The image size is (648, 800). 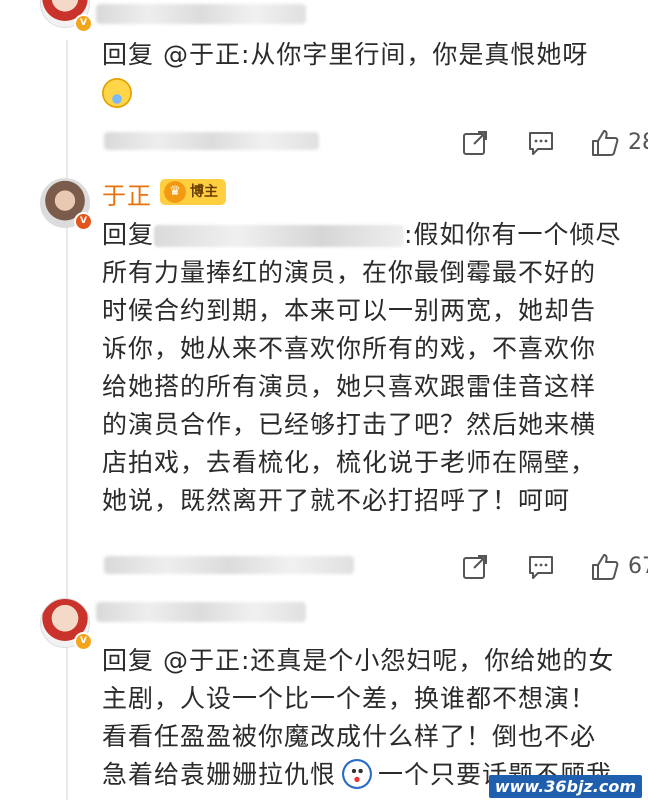 What do you see at coordinates (349, 424) in the screenshot?
I see `comment-line: 的演员合作，已经够打击了吧？然后她来横` at bounding box center [349, 424].